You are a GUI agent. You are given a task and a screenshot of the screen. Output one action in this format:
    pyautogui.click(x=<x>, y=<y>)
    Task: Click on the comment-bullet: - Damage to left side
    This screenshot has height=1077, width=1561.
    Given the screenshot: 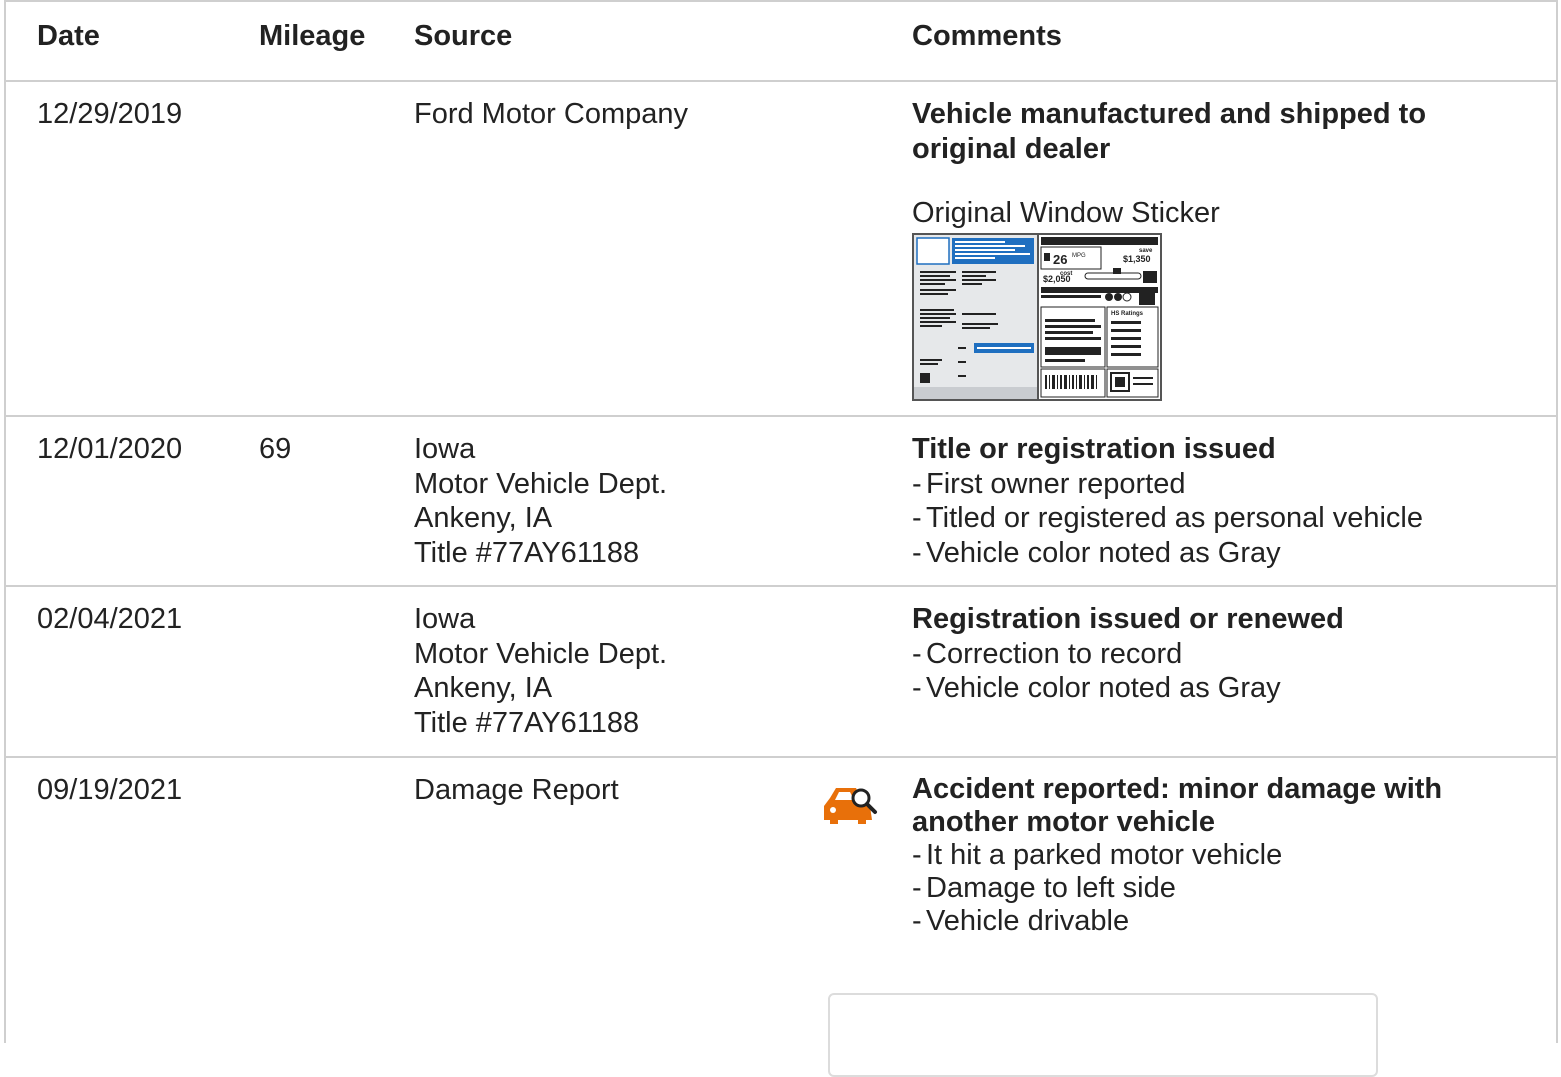 What is the action you would take?
    pyautogui.click(x=1044, y=888)
    